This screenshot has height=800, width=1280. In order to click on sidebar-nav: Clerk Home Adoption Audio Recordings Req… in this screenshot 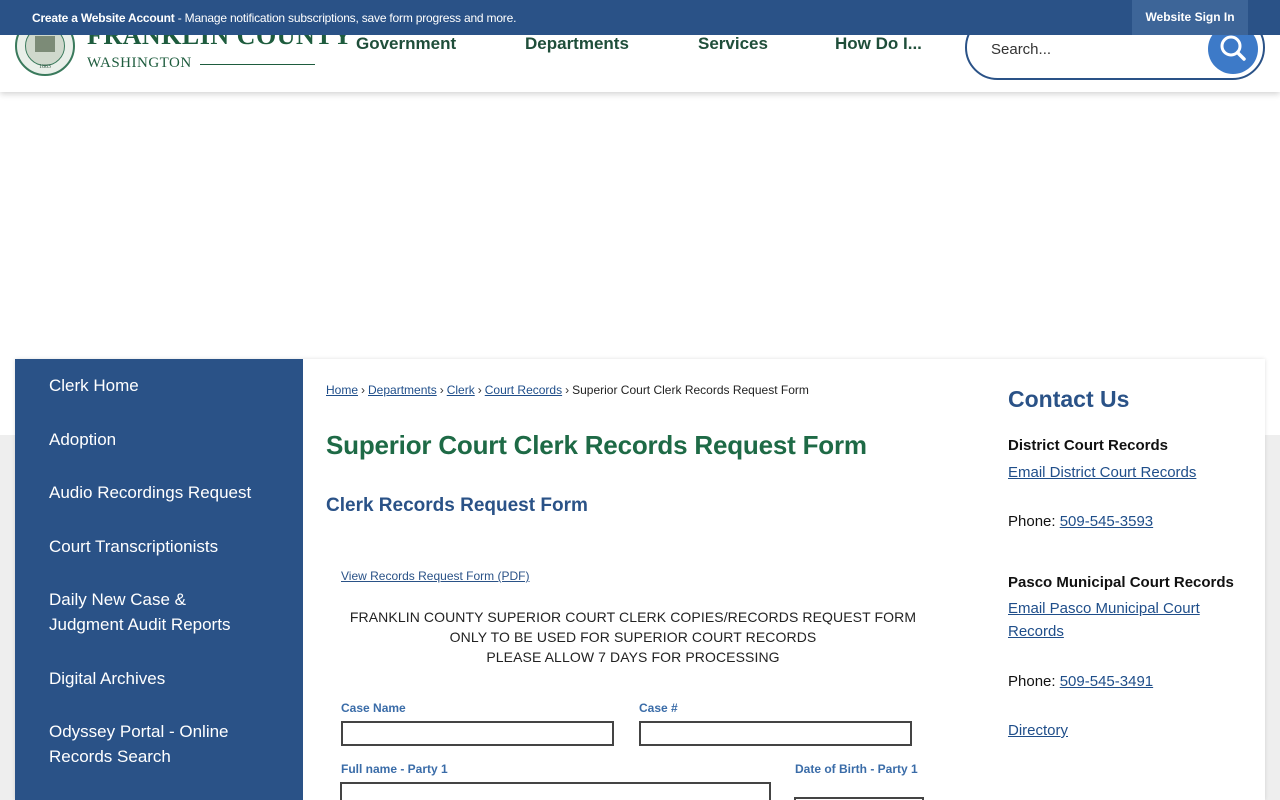, I will do `click(159, 579)`.